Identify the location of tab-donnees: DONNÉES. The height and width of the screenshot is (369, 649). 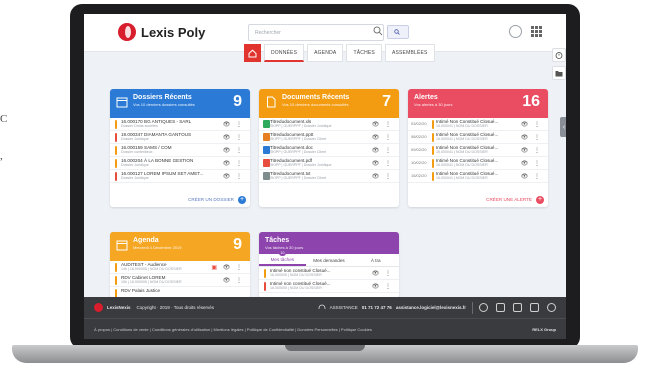
(284, 53).